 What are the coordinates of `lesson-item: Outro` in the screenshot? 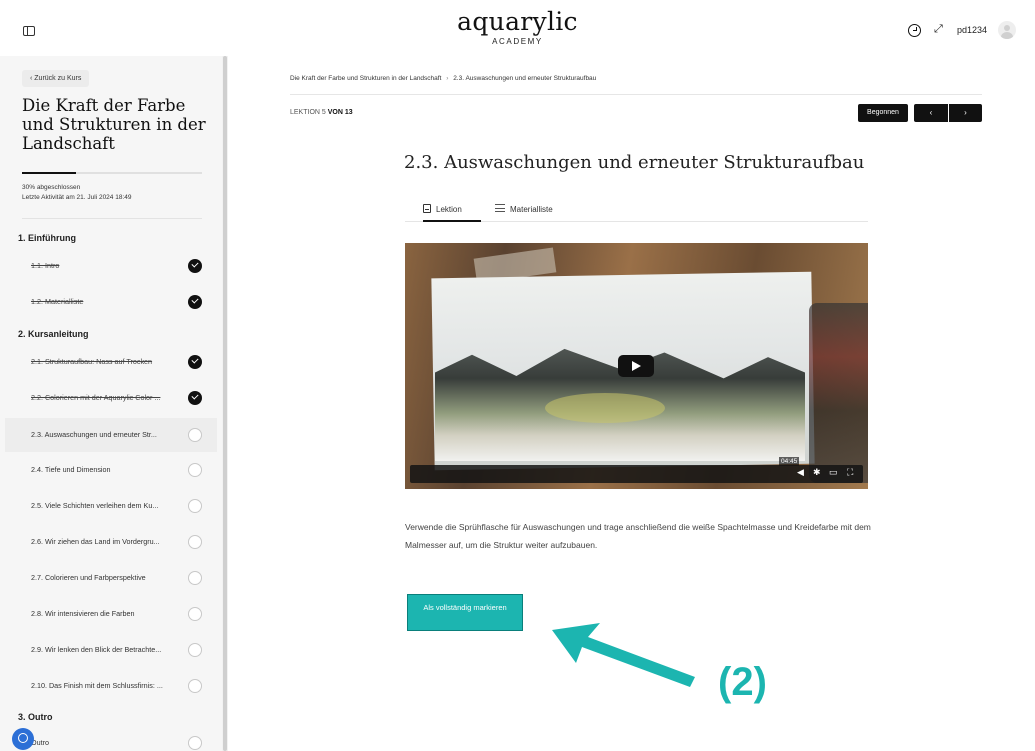 It's located at (111, 738).